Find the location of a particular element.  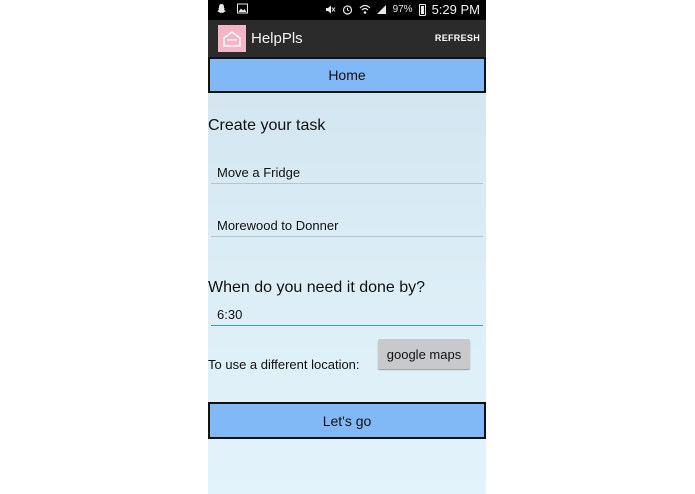

app-title: HelpPls is located at coordinates (277, 38).